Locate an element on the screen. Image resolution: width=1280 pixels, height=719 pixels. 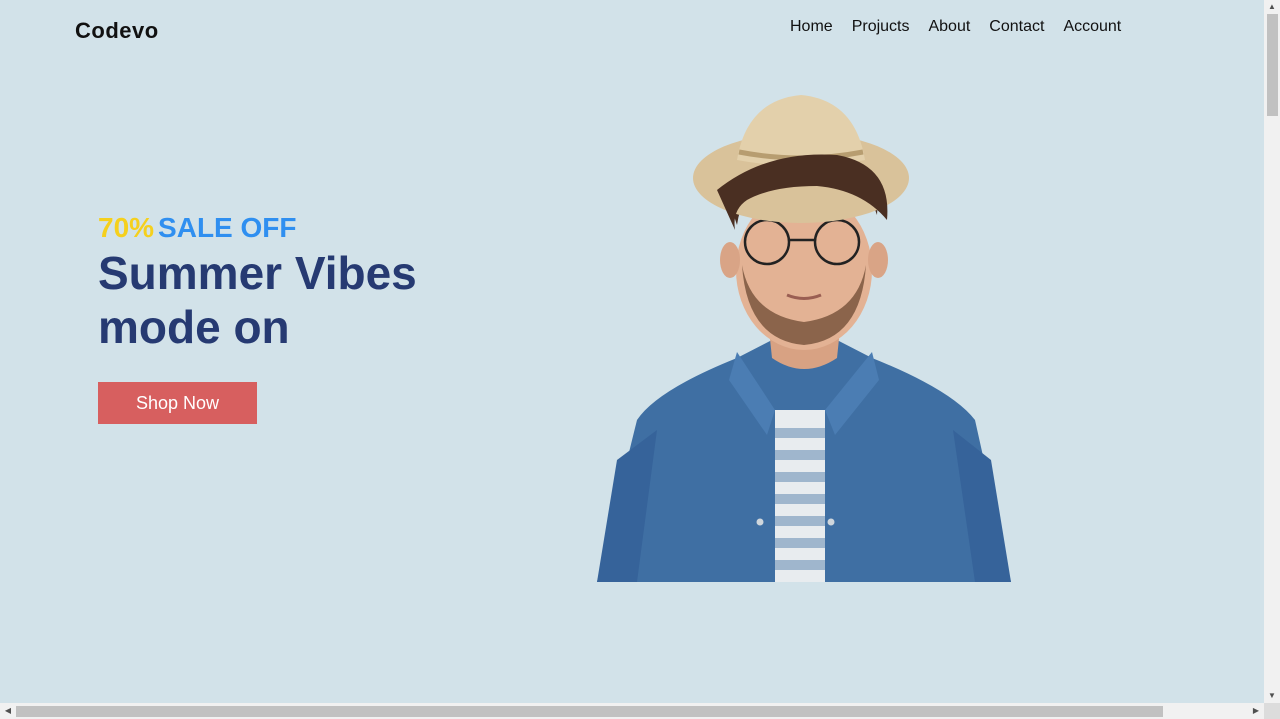
scrollbar-corner is located at coordinates (1272, 711).